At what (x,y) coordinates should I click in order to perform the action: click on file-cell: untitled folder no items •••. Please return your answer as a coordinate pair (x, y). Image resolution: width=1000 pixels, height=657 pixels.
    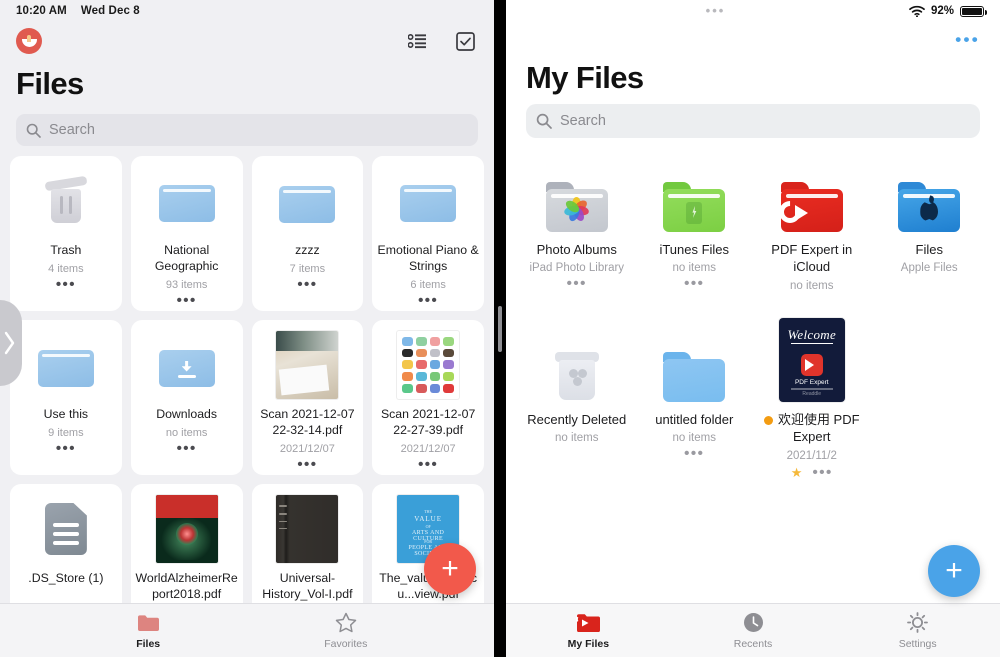
    Looking at the image, I should click on (695, 406).